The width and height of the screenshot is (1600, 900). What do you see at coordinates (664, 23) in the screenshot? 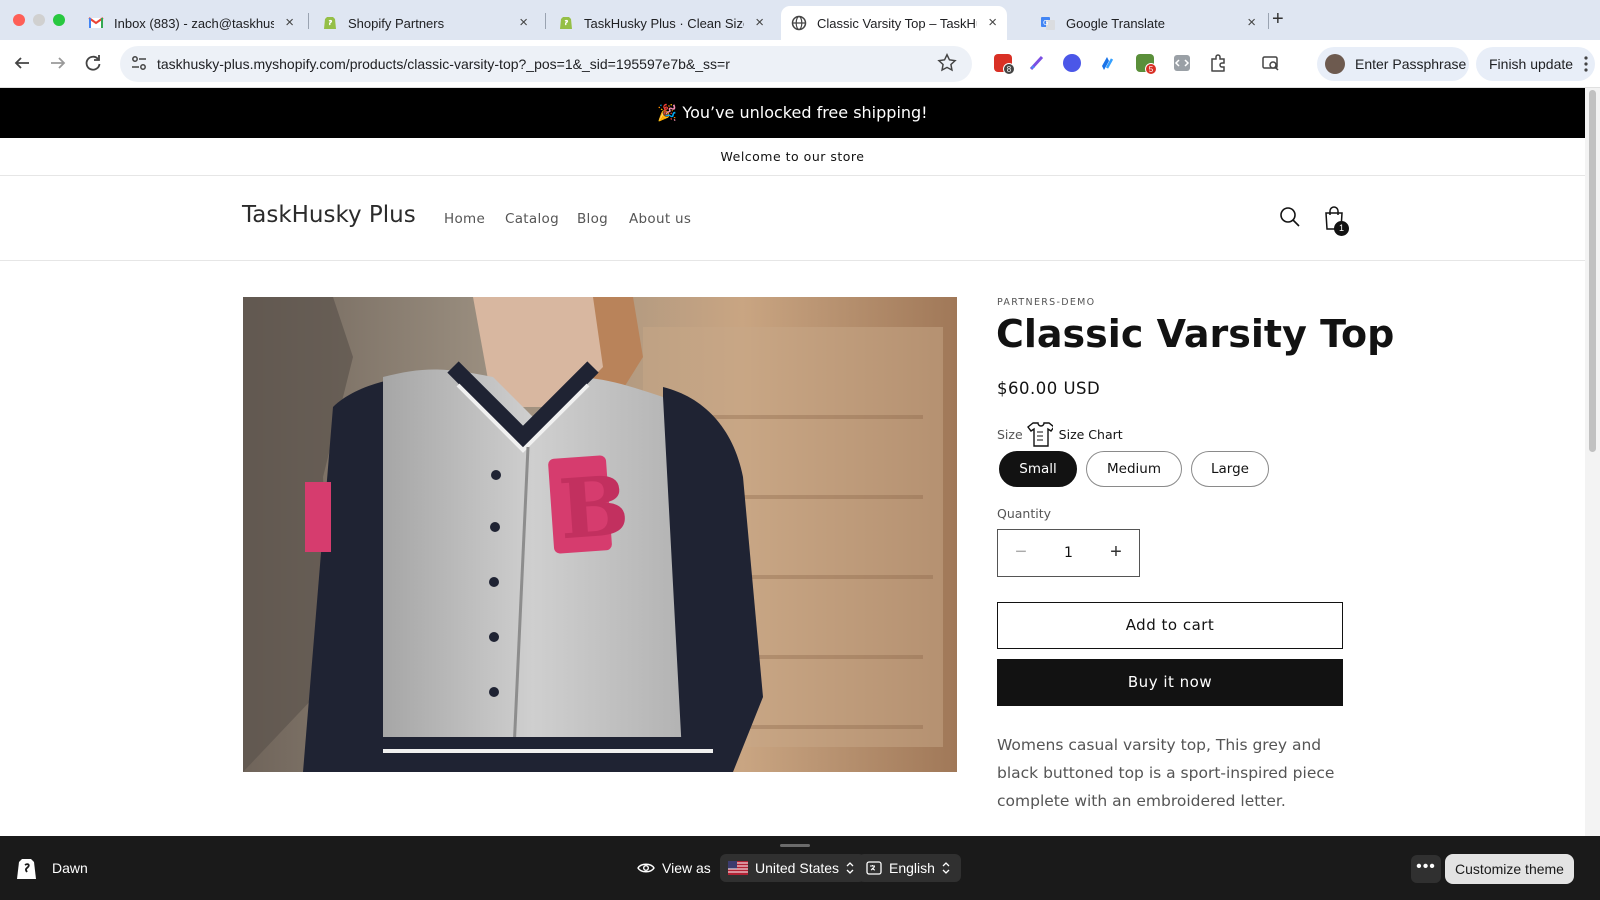
I see `tab-title: TaskHusky Plus · Clean Size C` at bounding box center [664, 23].